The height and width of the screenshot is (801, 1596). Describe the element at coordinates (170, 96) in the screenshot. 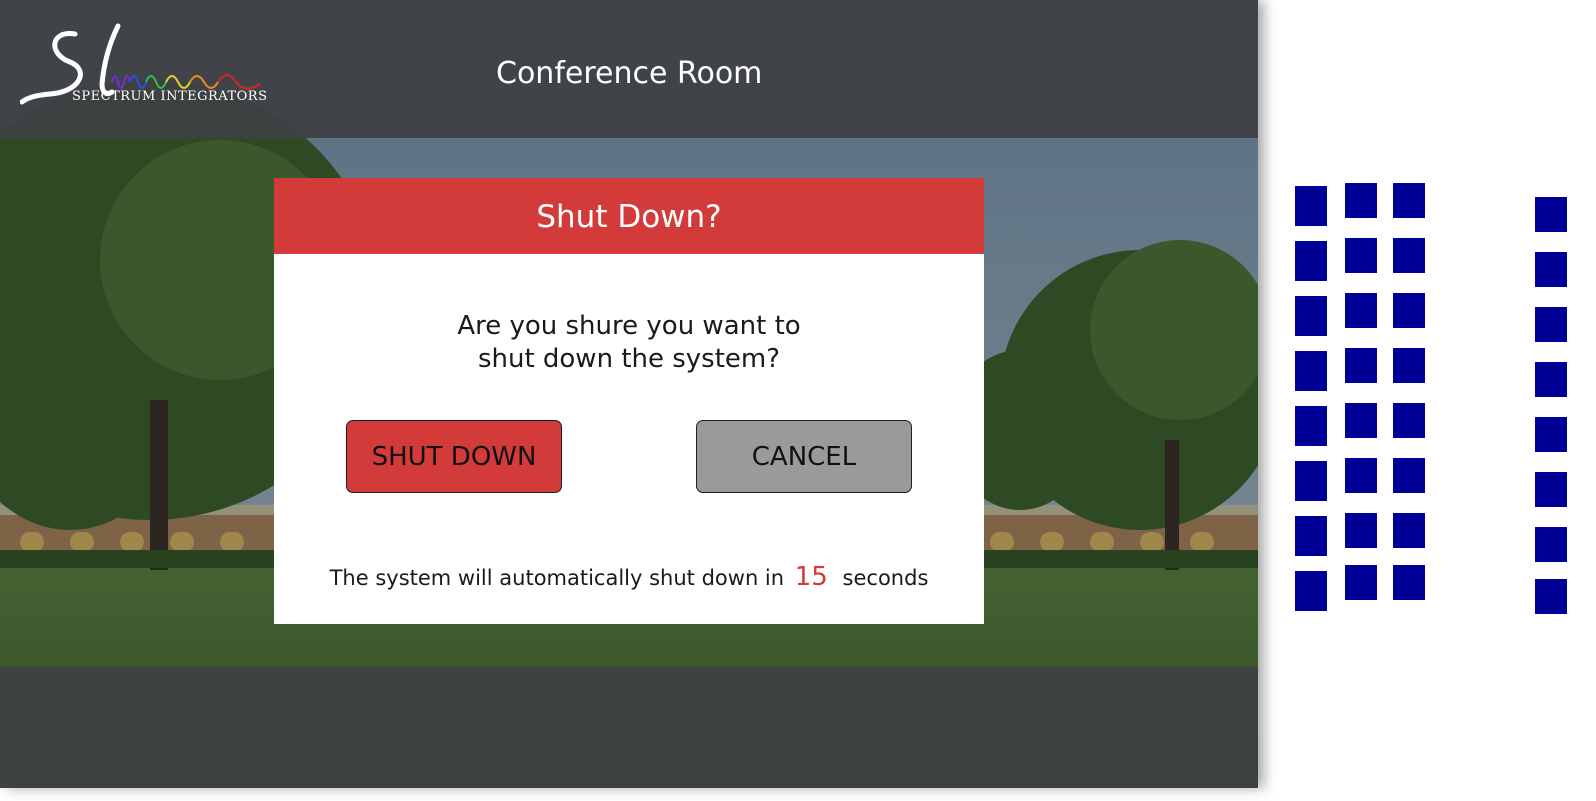

I see `logo-wordmark: SPECTRUM INTEGRATORS` at that location.